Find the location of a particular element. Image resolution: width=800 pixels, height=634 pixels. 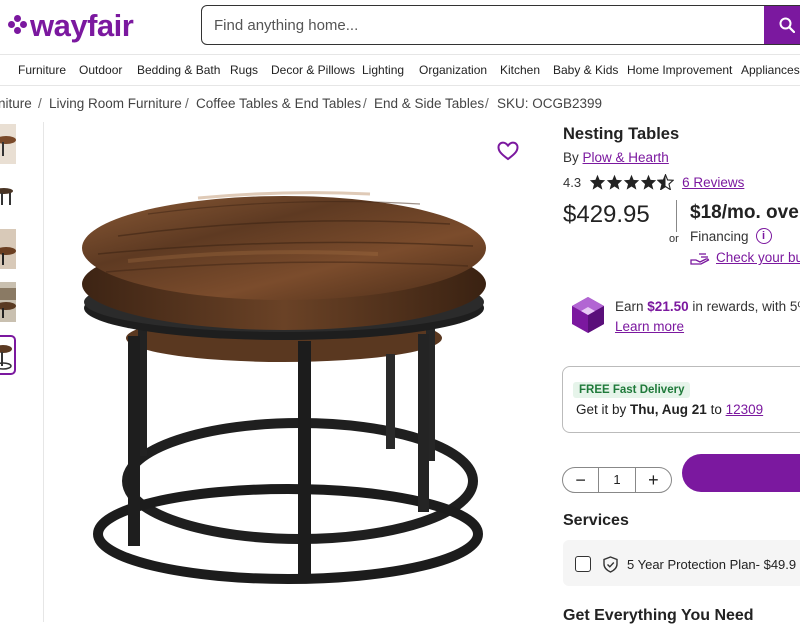

check-budget-link: Check your bu is located at coordinates (745, 257).